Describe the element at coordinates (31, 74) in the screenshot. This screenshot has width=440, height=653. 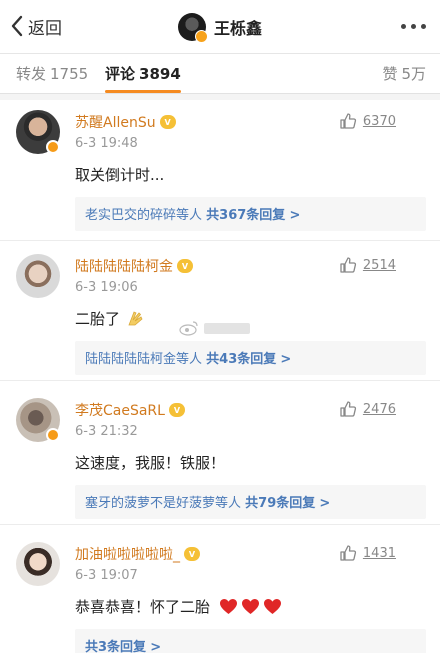
I see `tab-repost-label: 转发` at that location.